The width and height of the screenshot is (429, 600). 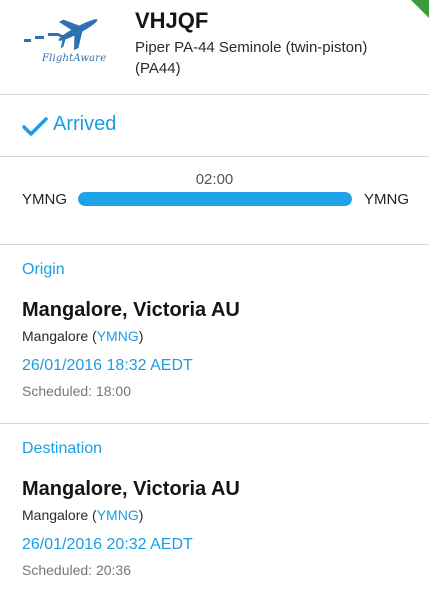 I want to click on destination-city: Mangalore, Victoria AU, so click(x=131, y=489).